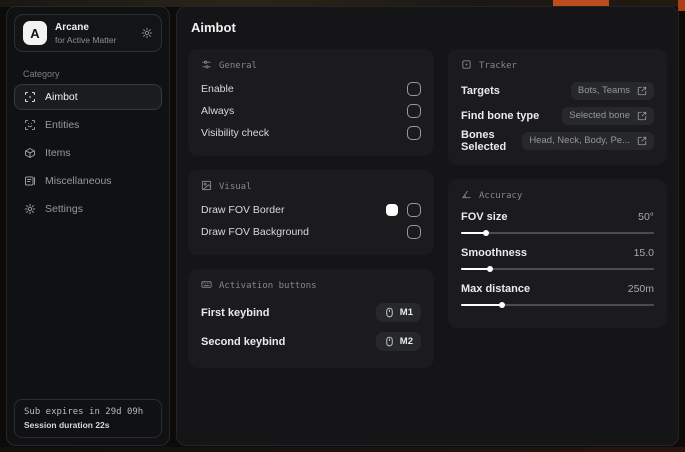  What do you see at coordinates (414, 210) in the screenshot?
I see `draw-fov-border-checkbox` at bounding box center [414, 210].